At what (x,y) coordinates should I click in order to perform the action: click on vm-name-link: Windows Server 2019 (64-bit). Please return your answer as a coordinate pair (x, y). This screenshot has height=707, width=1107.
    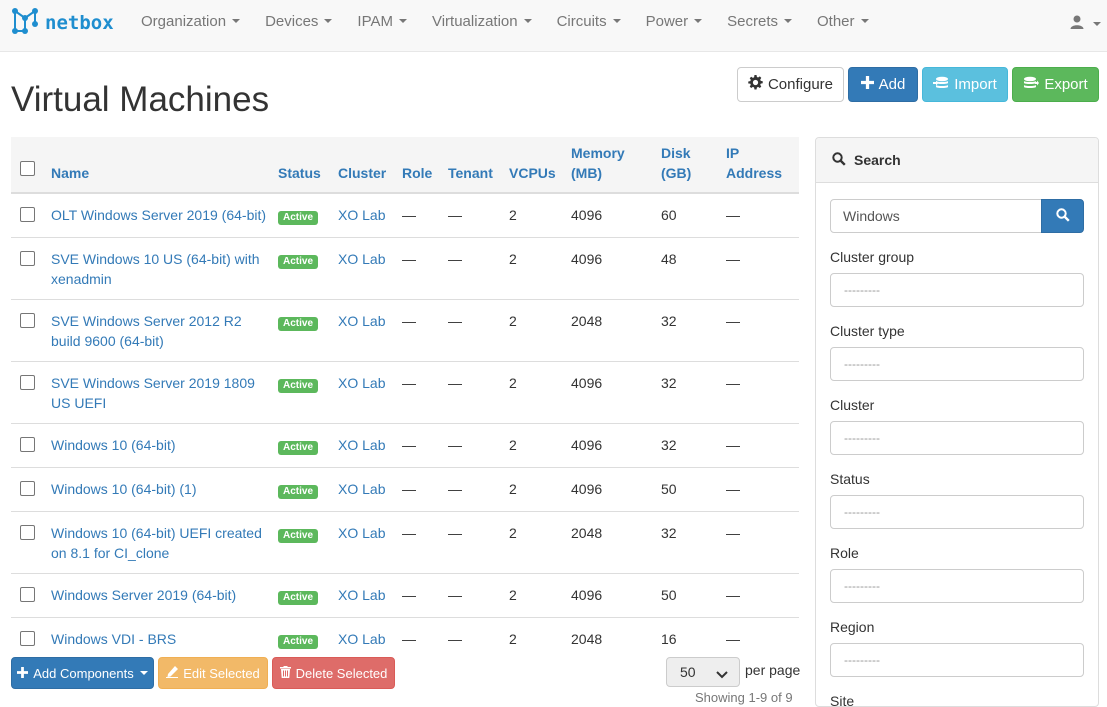
    Looking at the image, I should click on (143, 595).